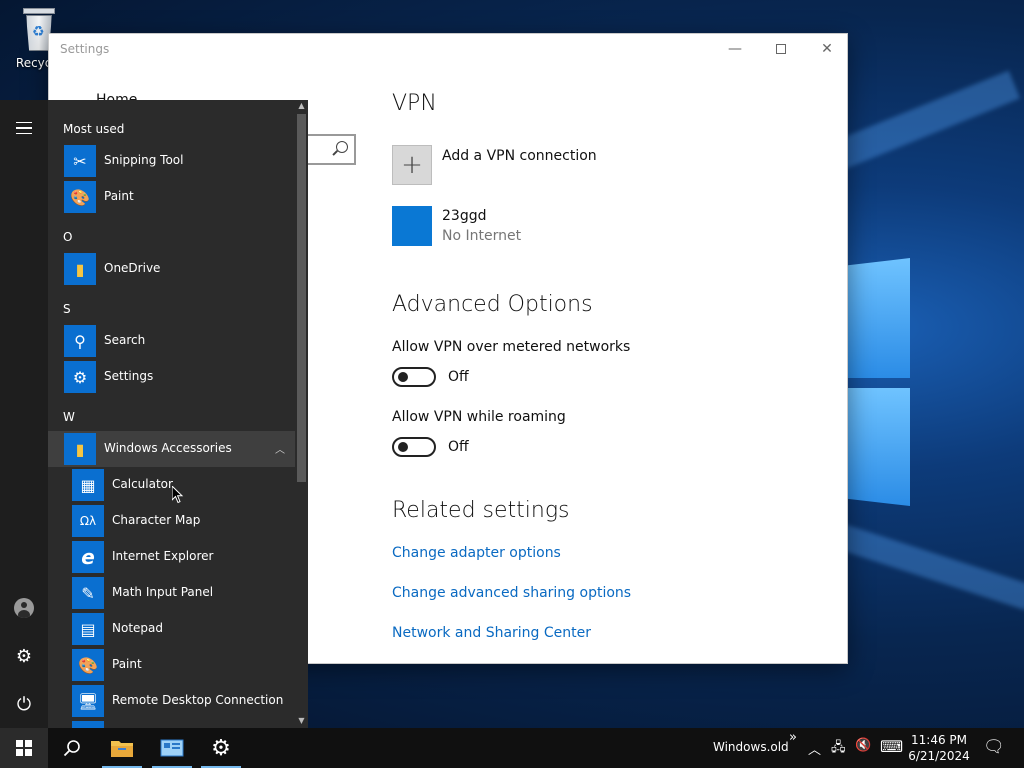  What do you see at coordinates (492, 304) in the screenshot?
I see `advanced-options-heading: Advanced Options` at bounding box center [492, 304].